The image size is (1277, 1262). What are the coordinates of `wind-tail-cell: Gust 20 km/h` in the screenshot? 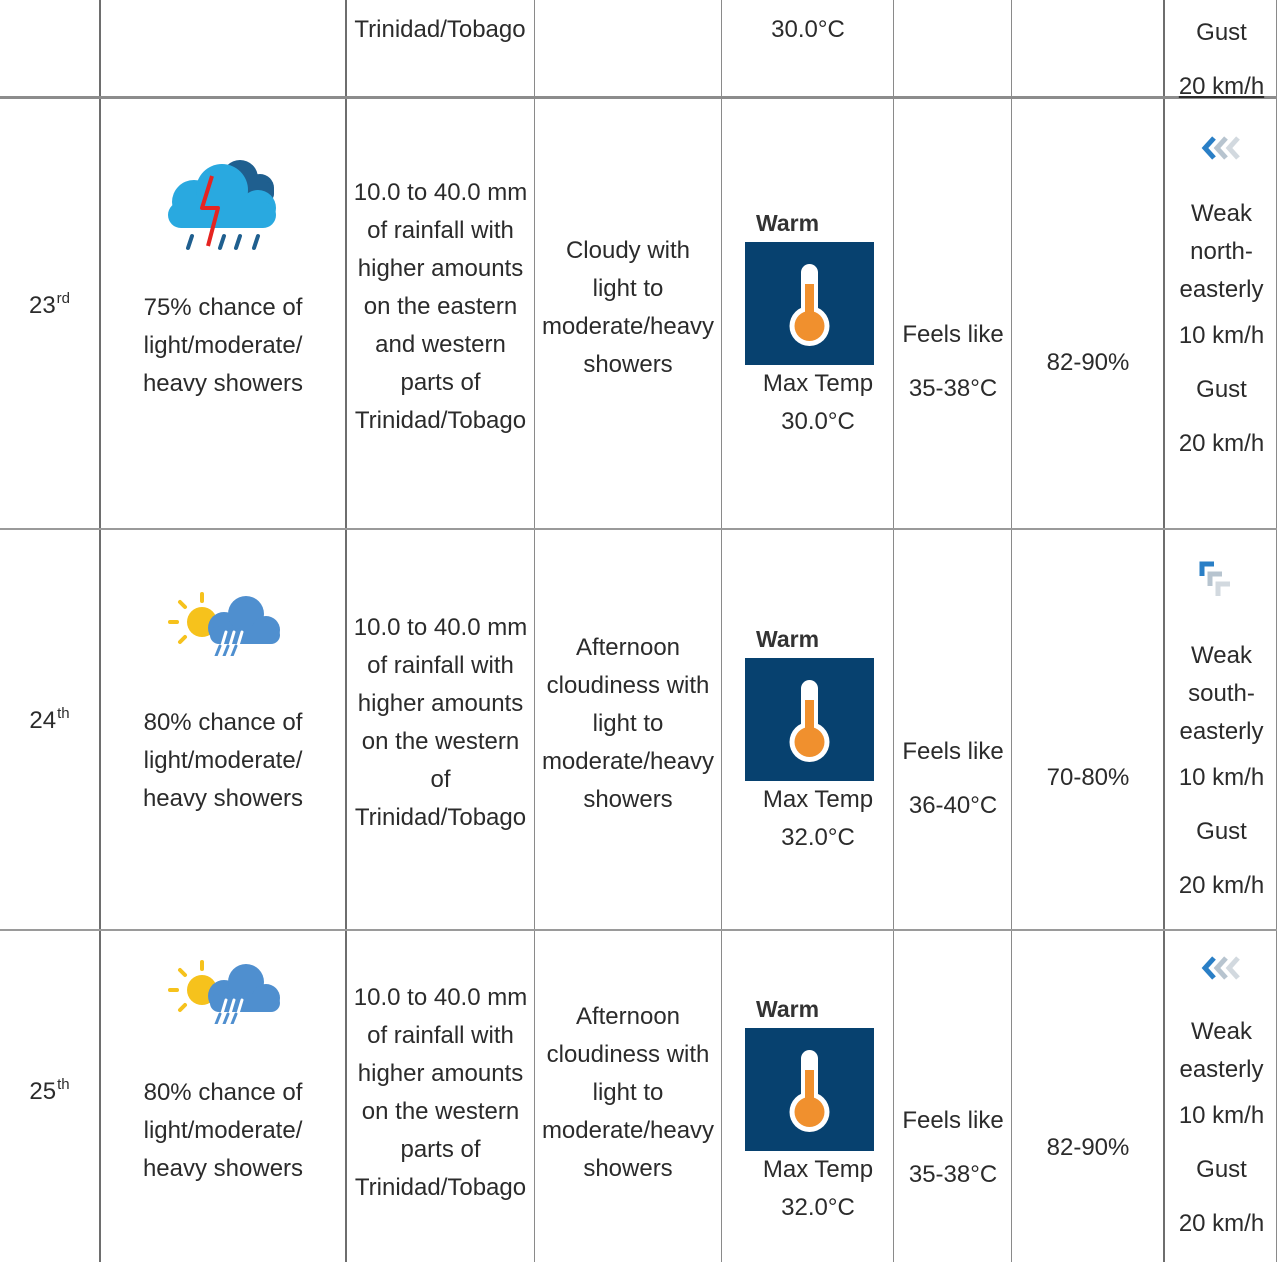 It's located at (1221, 60).